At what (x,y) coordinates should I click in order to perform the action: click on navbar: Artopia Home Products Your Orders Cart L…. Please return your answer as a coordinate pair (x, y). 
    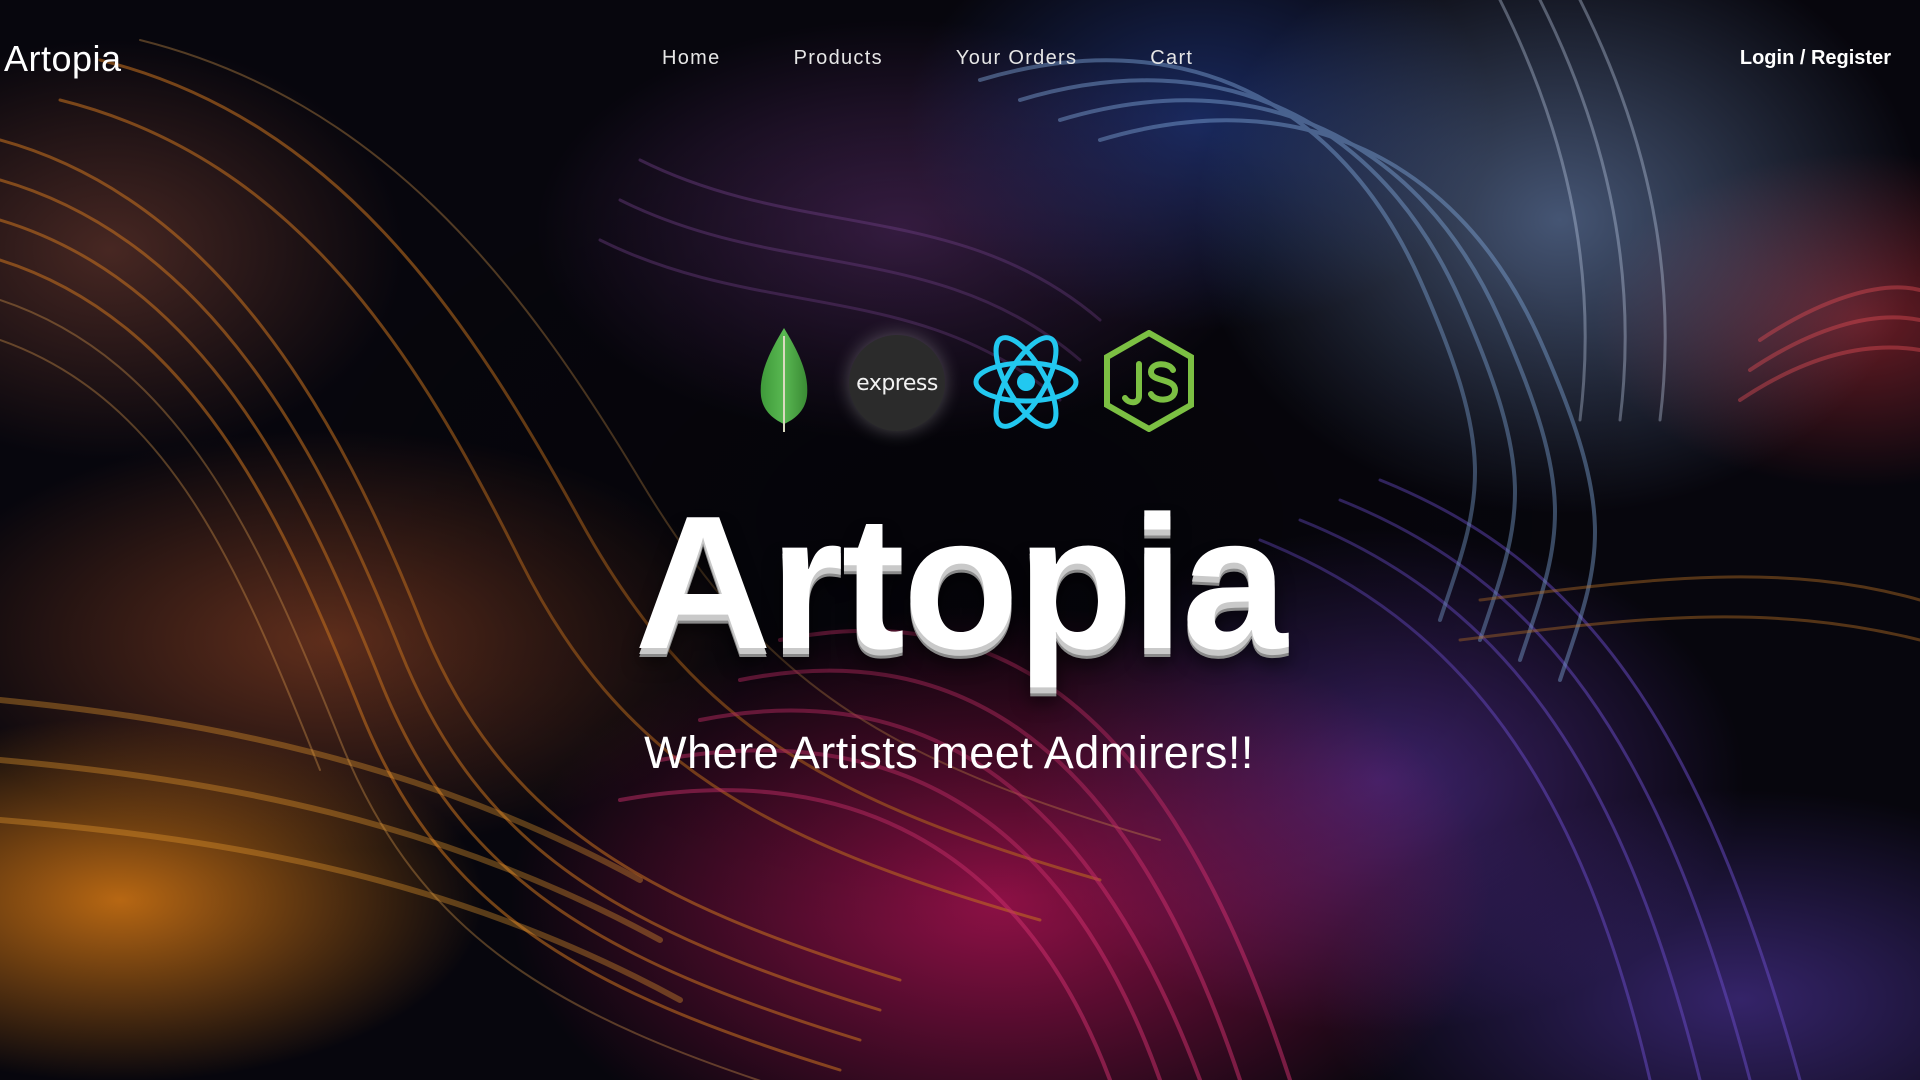
    Looking at the image, I should click on (960, 60).